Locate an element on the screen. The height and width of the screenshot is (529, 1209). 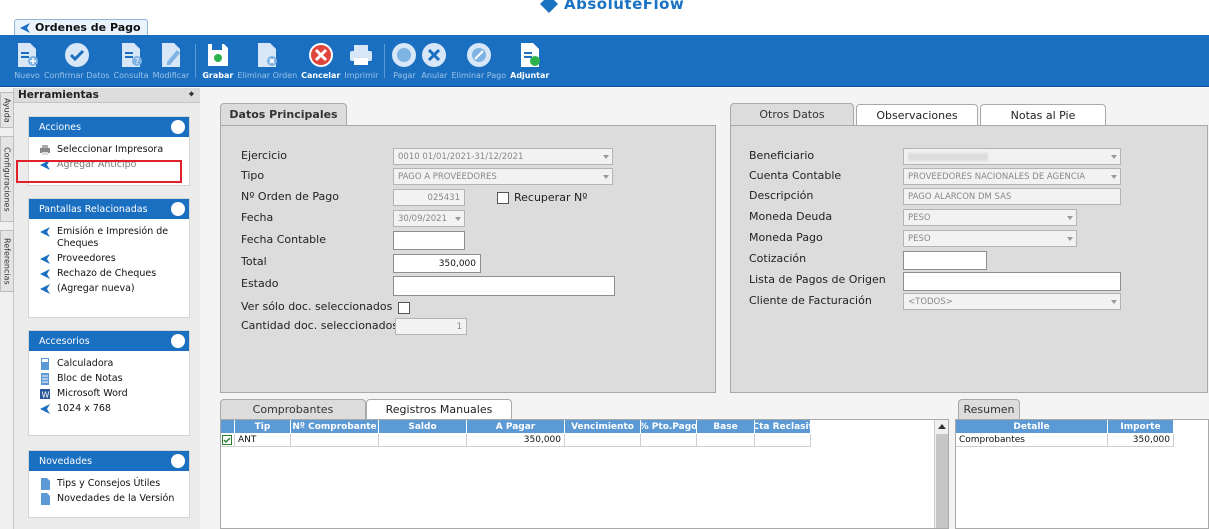
imprimir-button: Imprimir is located at coordinates (361, 61).